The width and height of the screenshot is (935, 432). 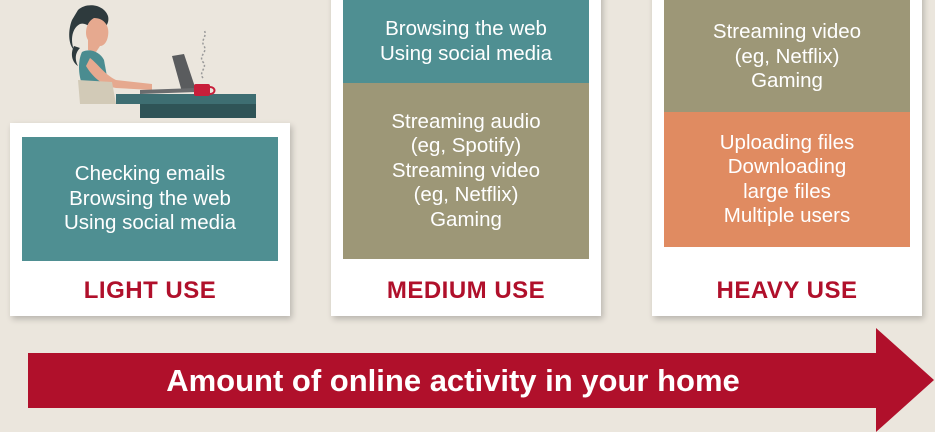 What do you see at coordinates (787, 142) in the screenshot?
I see `heavy-activity-item: Uploading files` at bounding box center [787, 142].